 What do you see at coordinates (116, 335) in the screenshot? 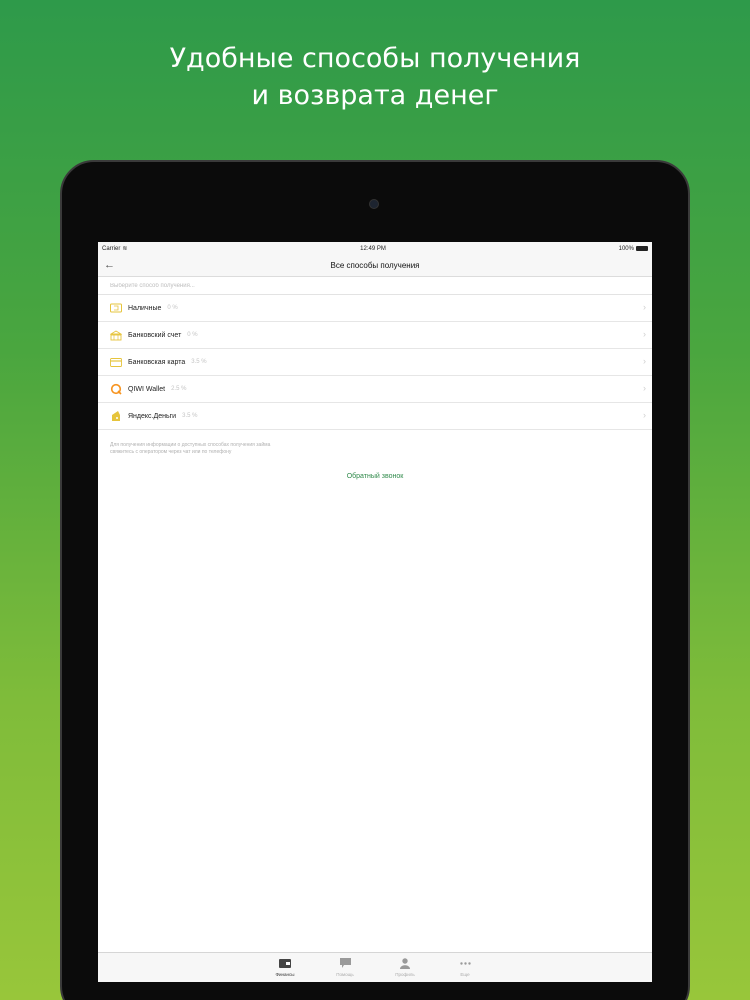
I see `bank-account-icon` at bounding box center [116, 335].